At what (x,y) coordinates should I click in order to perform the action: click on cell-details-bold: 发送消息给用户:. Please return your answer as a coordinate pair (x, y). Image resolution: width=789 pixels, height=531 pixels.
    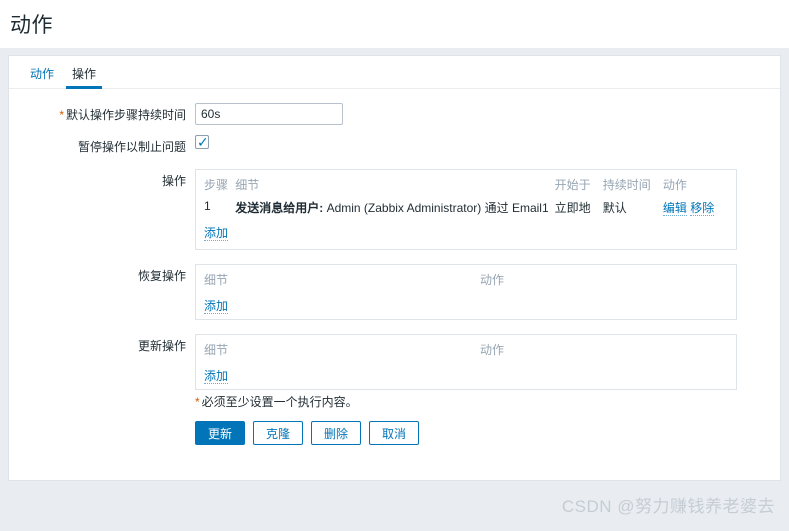
    Looking at the image, I should click on (279, 208).